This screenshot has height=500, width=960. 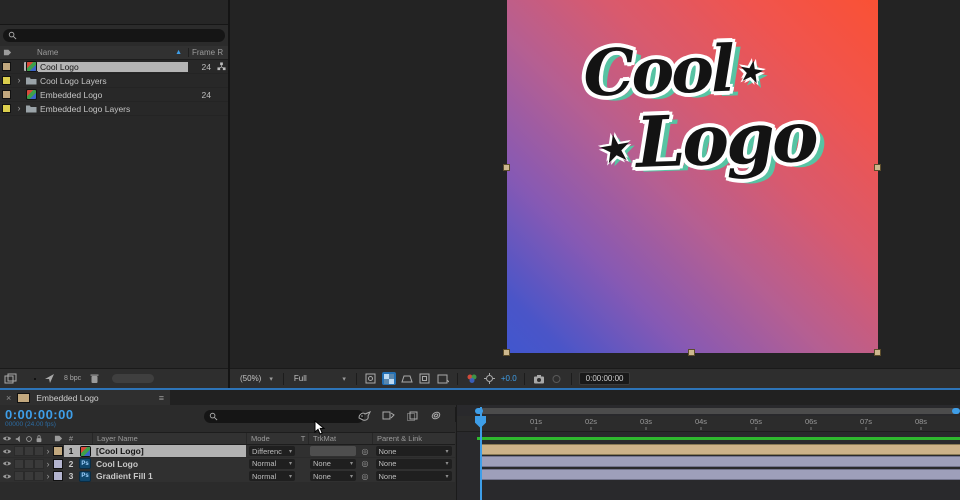 I want to click on mask-visibility-icon, so click(x=407, y=378).